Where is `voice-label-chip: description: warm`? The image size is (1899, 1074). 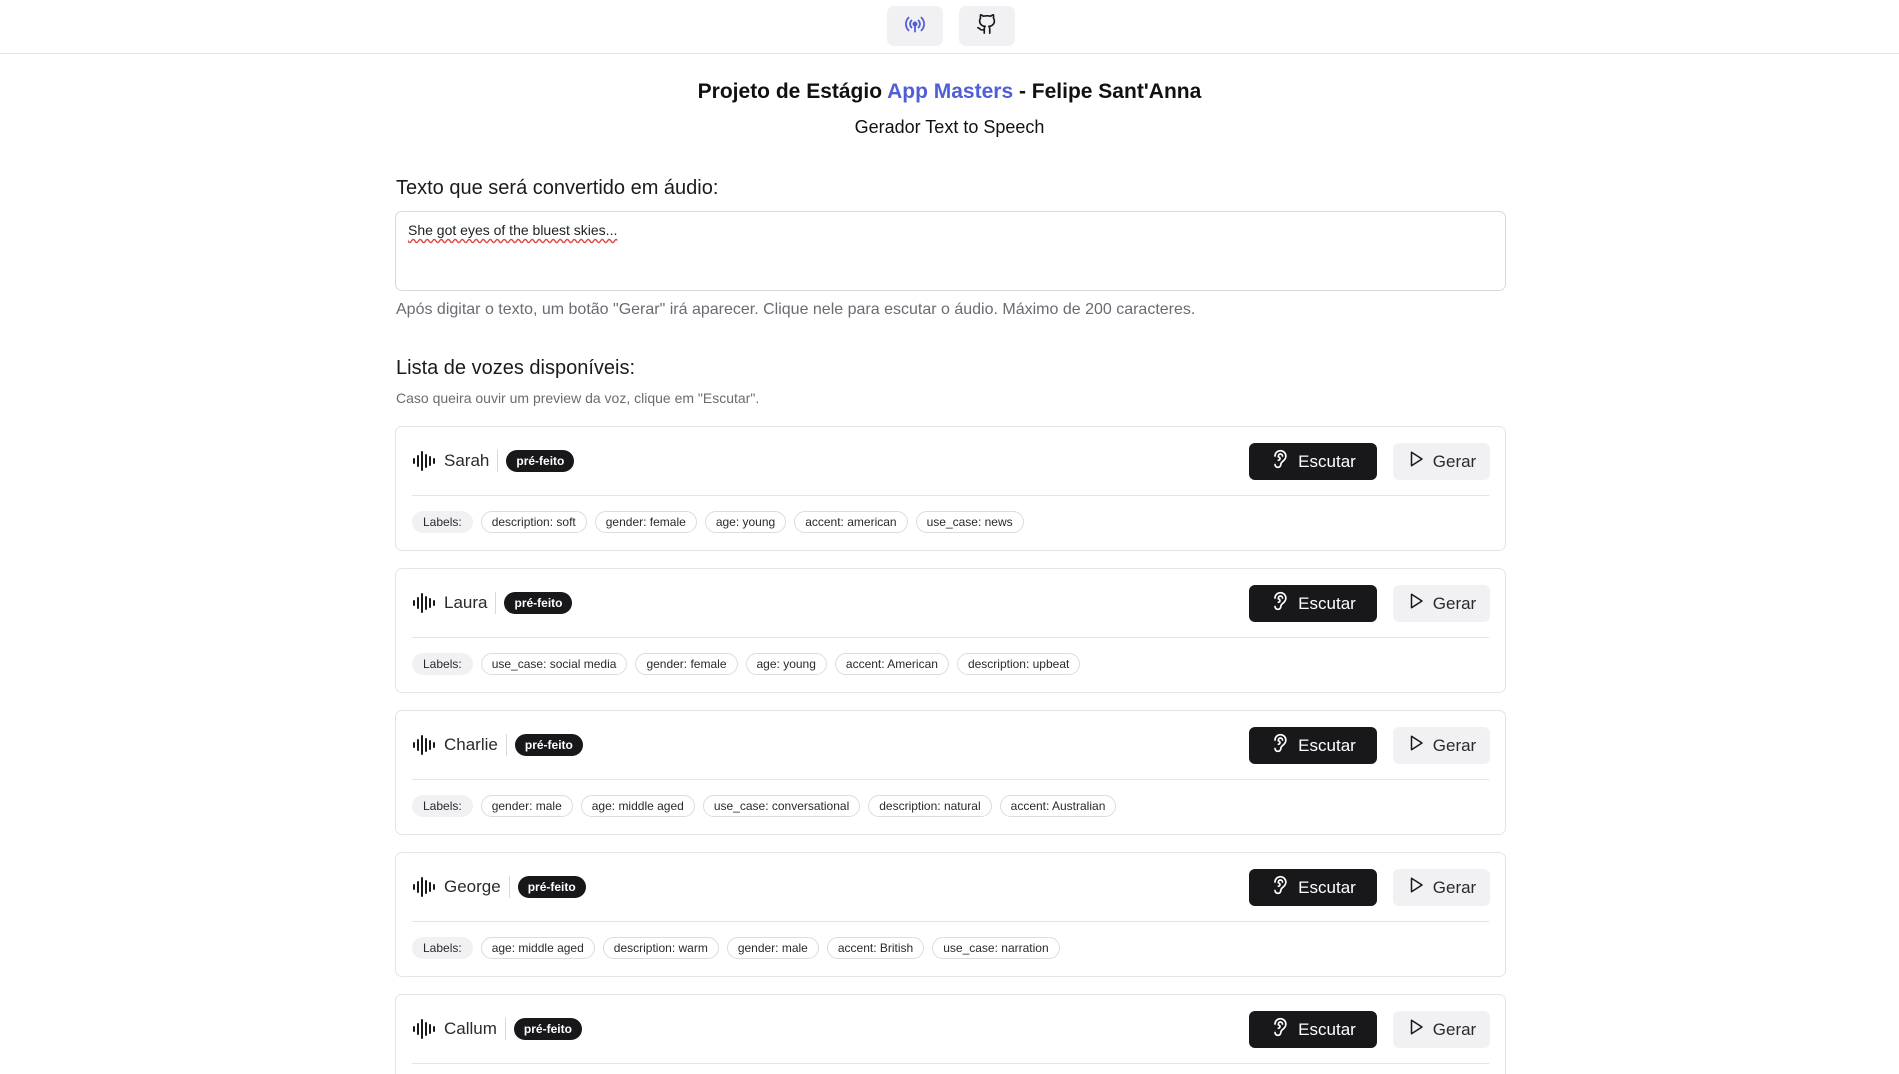
voice-label-chip: description: warm is located at coordinates (660, 948).